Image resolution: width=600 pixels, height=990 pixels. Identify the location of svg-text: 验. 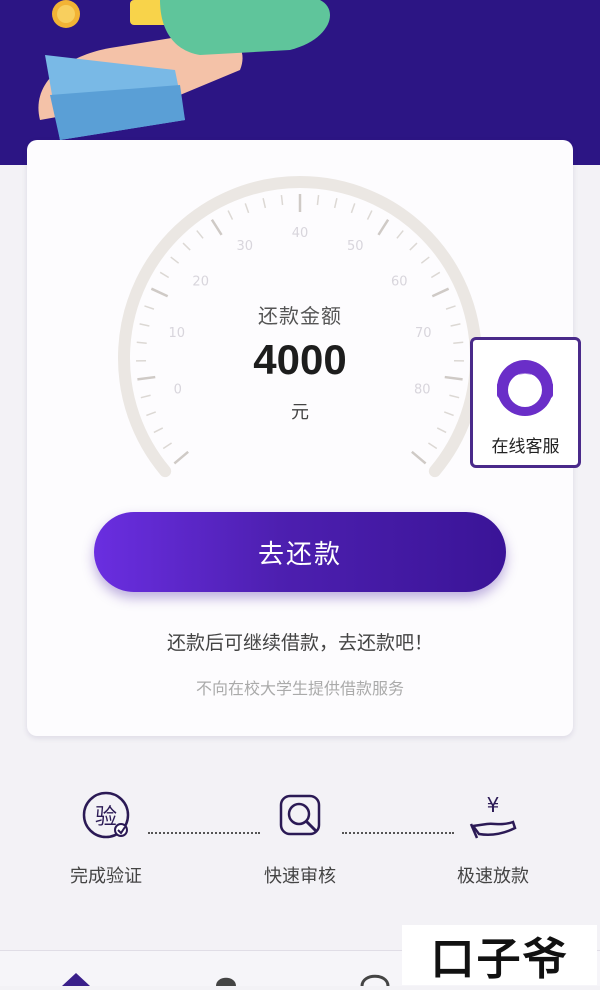
(106, 817).